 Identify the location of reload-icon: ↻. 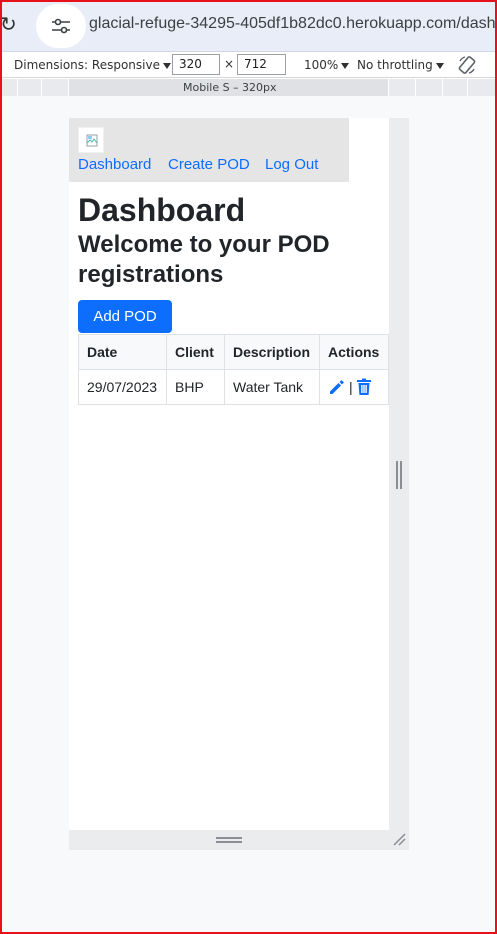
(8, 24).